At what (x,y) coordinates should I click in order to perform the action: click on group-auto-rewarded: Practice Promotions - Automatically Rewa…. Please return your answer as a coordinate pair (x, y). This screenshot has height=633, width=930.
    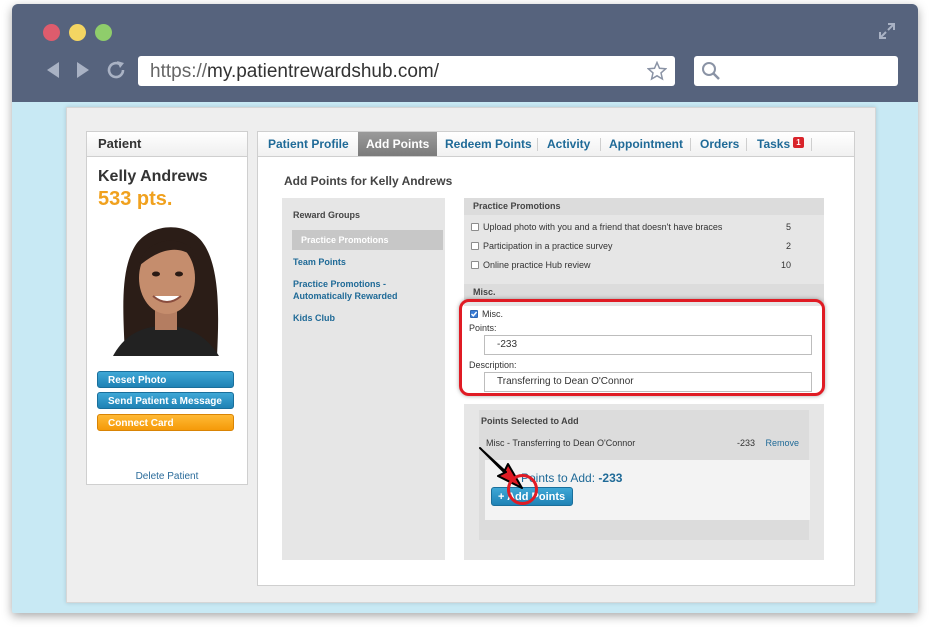
    Looking at the image, I should click on (363, 290).